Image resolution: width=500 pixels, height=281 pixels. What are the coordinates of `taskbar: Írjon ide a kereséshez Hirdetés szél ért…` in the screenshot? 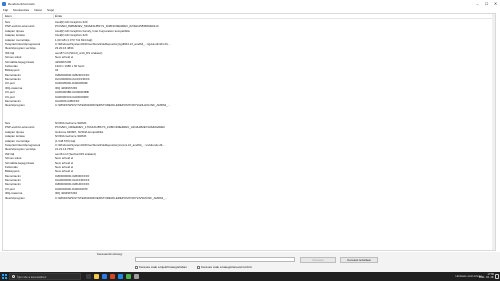 It's located at (250, 276).